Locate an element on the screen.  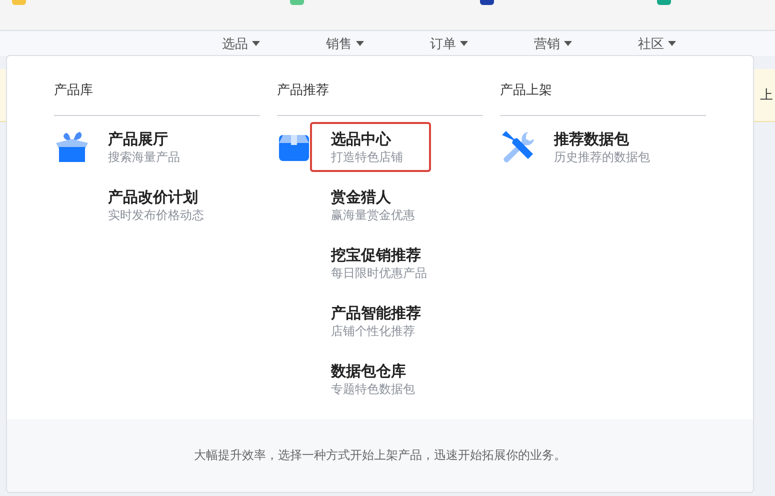
app-icon is located at coordinates (487, 2).